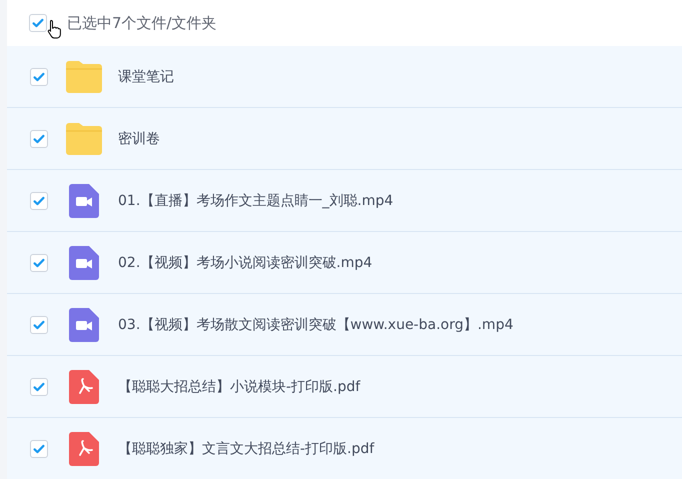 This screenshot has width=682, height=479. I want to click on file-name: 03.【视频】考场散文阅读密训突破【www.xue-ba.org】.mp4, so click(316, 325).